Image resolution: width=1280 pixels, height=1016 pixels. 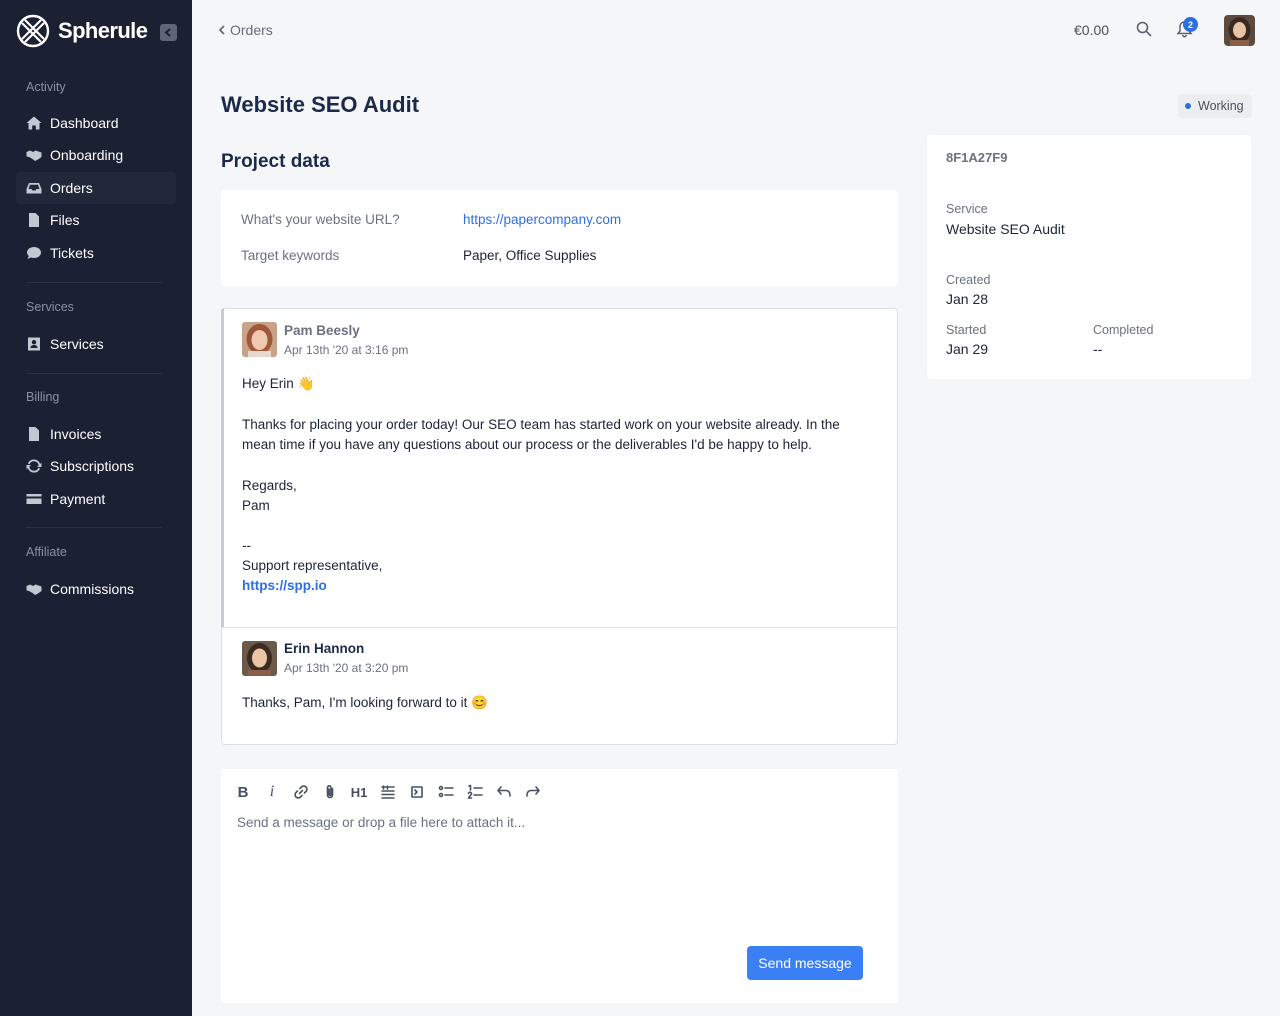 I want to click on erin-avatar, so click(x=259, y=658).